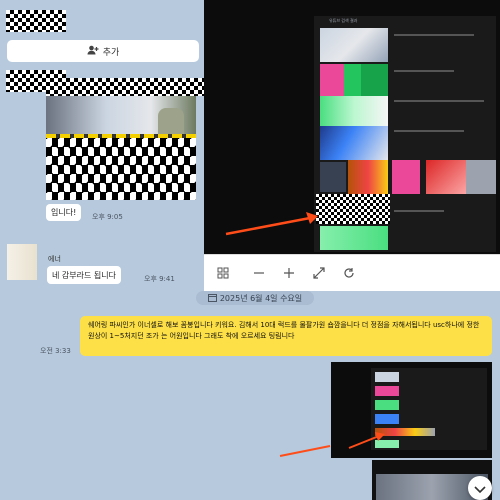 This screenshot has height=500, width=500. Describe the element at coordinates (126, 87) in the screenshot. I see `image-message-strip` at that location.